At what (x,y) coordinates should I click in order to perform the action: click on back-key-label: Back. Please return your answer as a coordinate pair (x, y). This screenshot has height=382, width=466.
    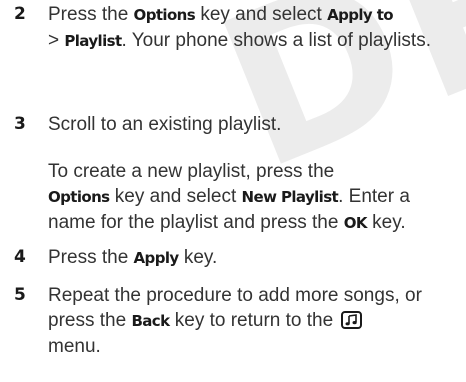
    Looking at the image, I should click on (150, 321).